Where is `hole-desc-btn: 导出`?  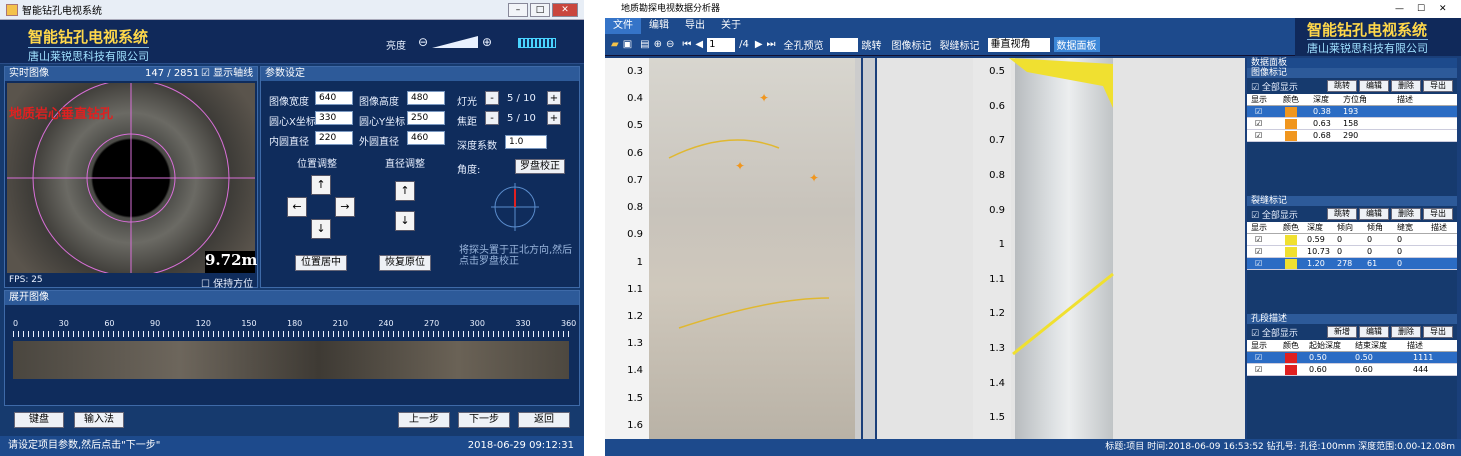
hole-desc-btn: 导出 is located at coordinates (1438, 332).